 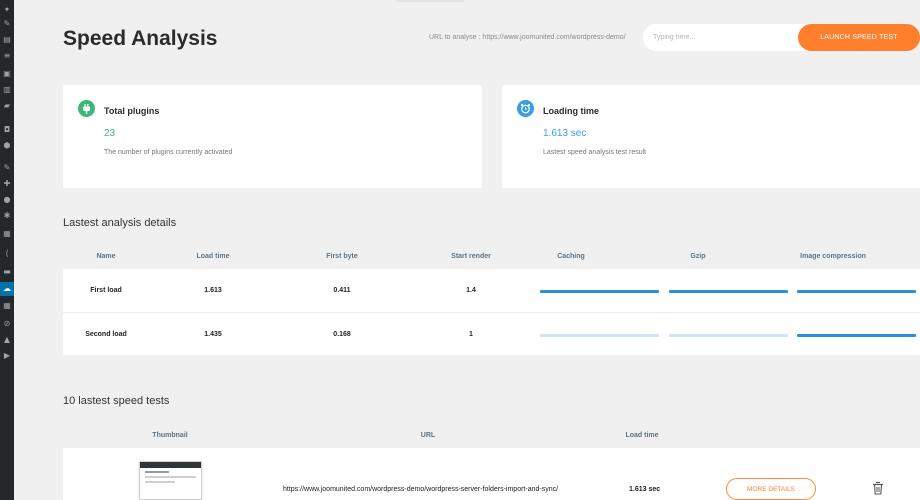 I want to click on media-icon: ▣, so click(x=7, y=74).